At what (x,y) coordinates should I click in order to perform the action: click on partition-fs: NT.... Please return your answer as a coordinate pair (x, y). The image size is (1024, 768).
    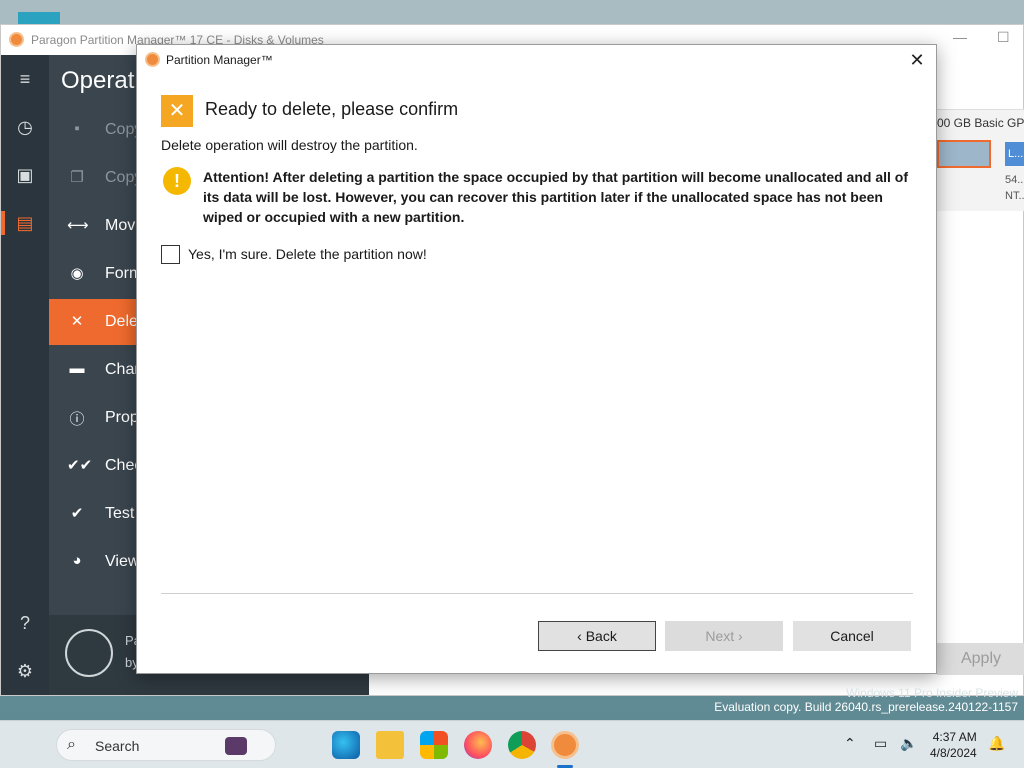
    Looking at the image, I should click on (1014, 196).